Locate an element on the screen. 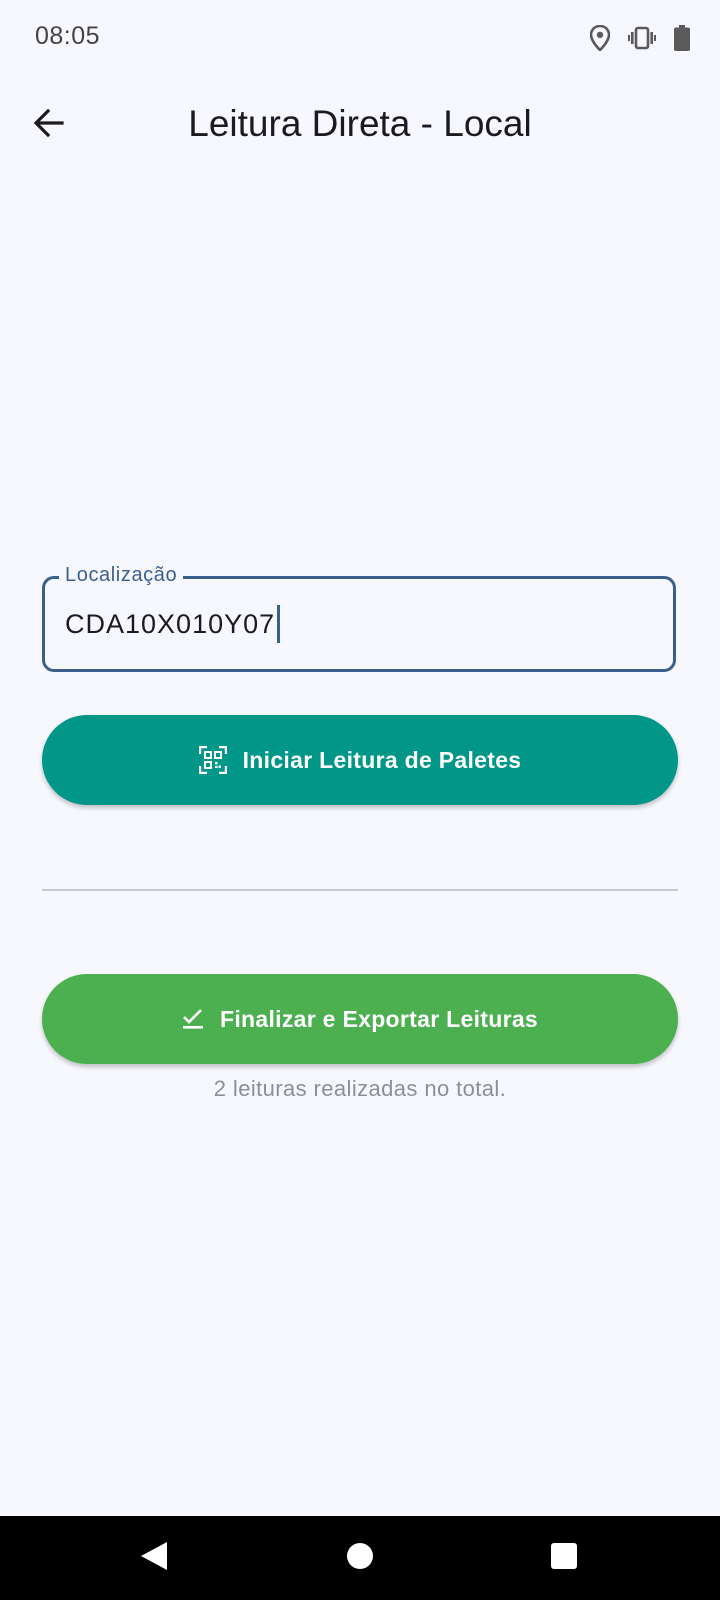  nav-recents-icon is located at coordinates (564, 1558).